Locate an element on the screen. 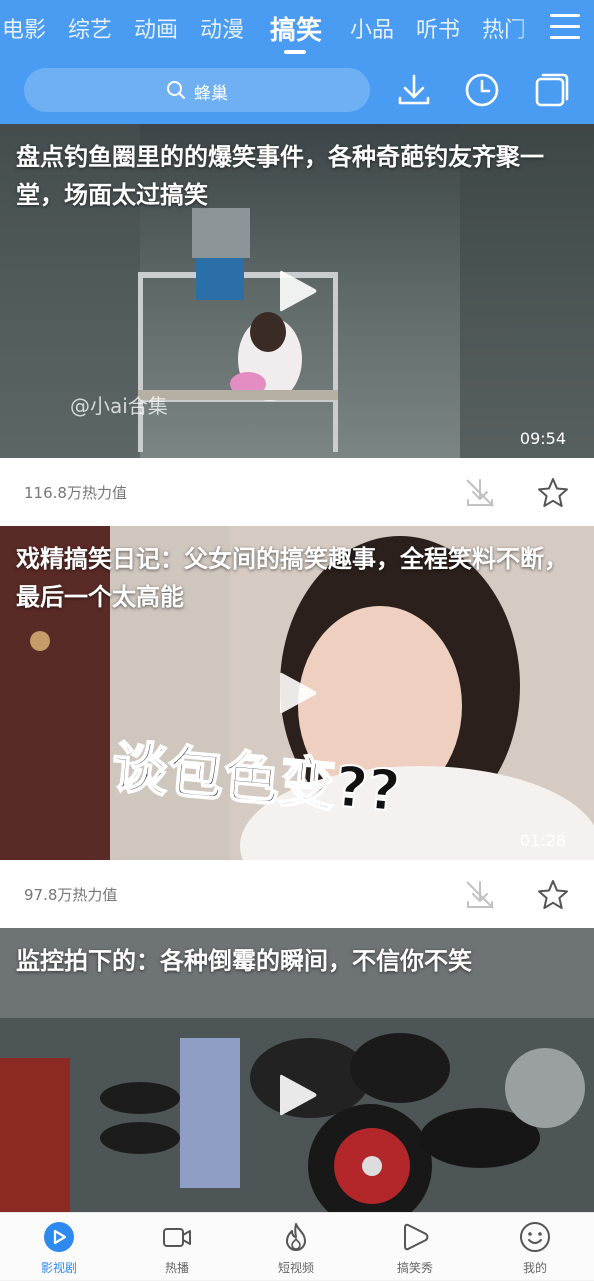 Image resolution: width=594 pixels, height=1281 pixels. bottom-nav: 影视剧 热播 短视频 搞笑秀 我的 is located at coordinates (297, 1246).